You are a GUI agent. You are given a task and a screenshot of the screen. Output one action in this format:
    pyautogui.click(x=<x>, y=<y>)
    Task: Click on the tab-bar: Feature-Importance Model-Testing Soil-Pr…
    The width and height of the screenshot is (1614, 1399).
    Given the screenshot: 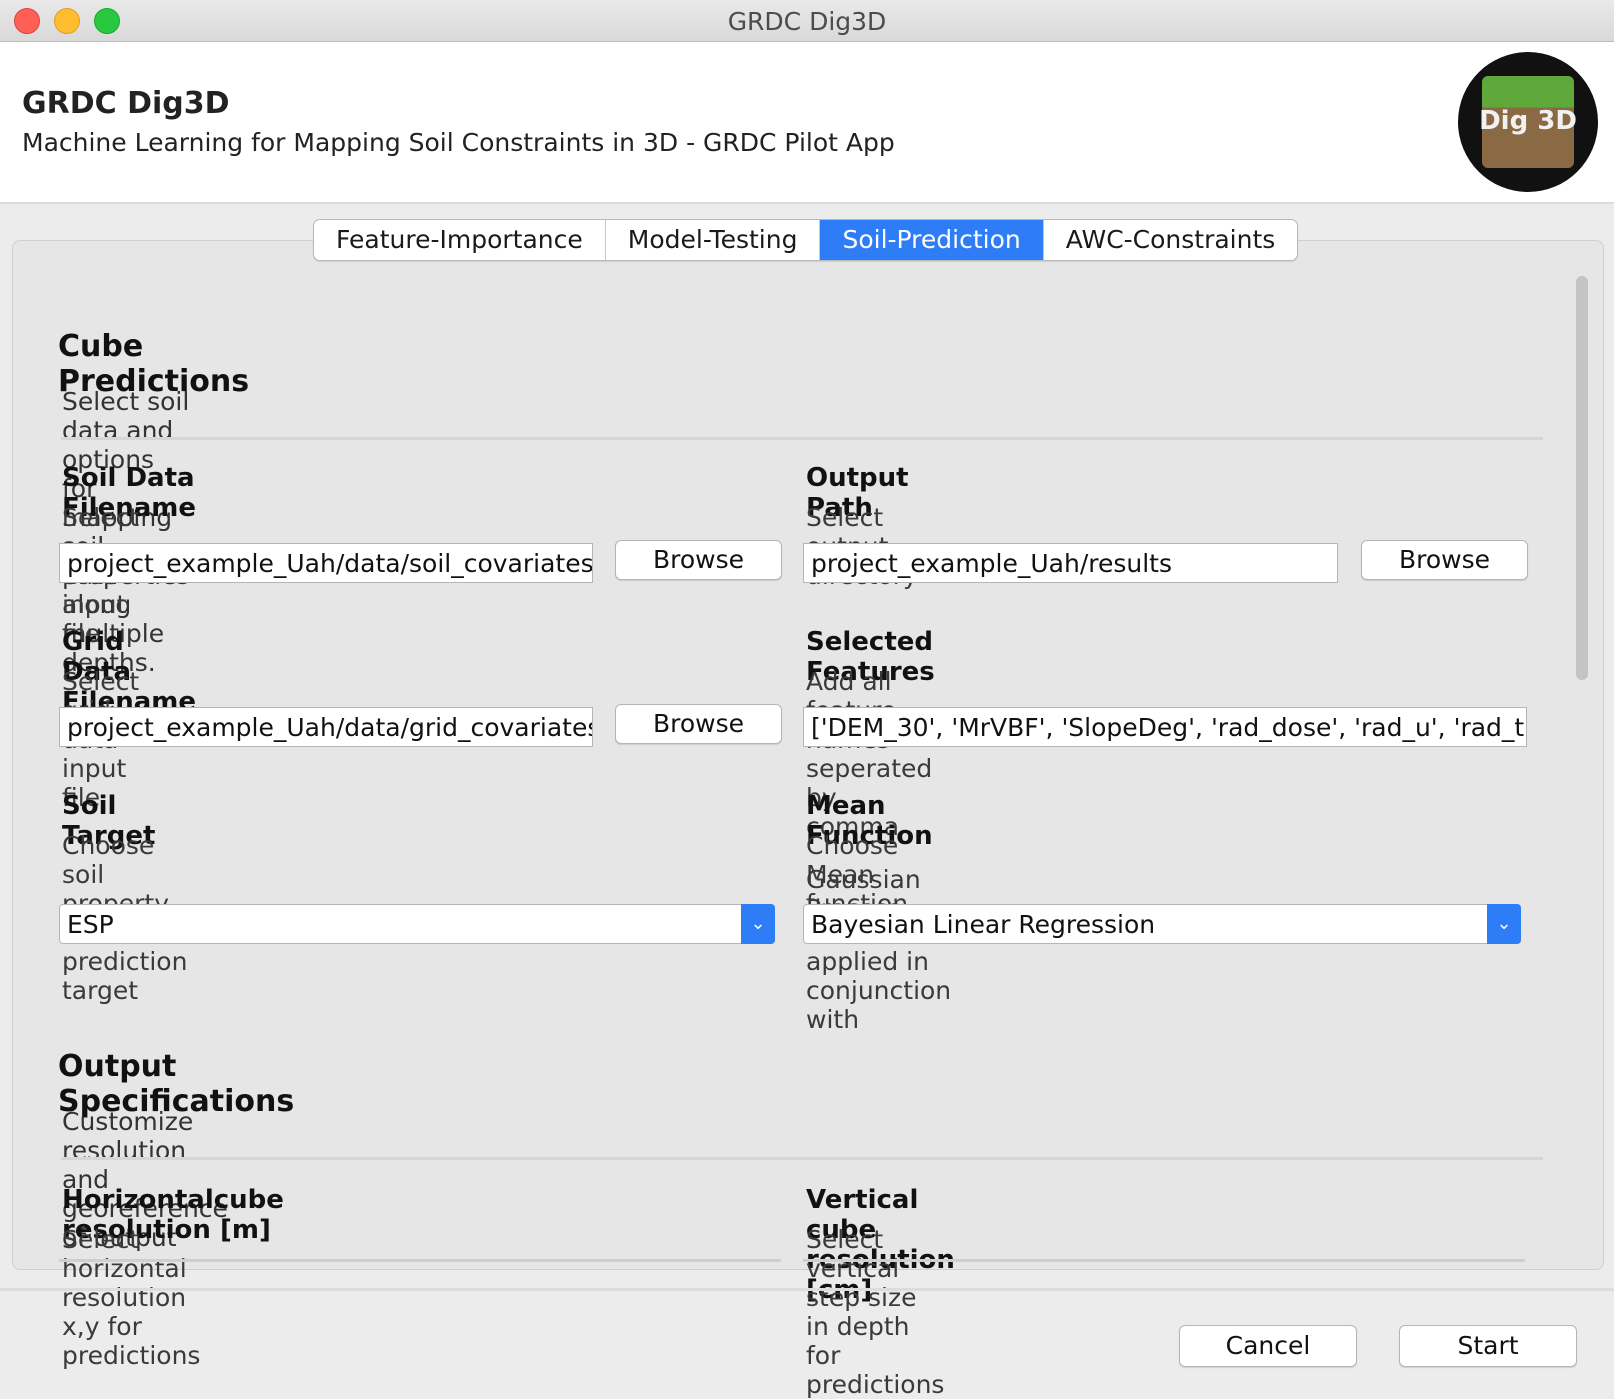 What is the action you would take?
    pyautogui.click(x=806, y=240)
    